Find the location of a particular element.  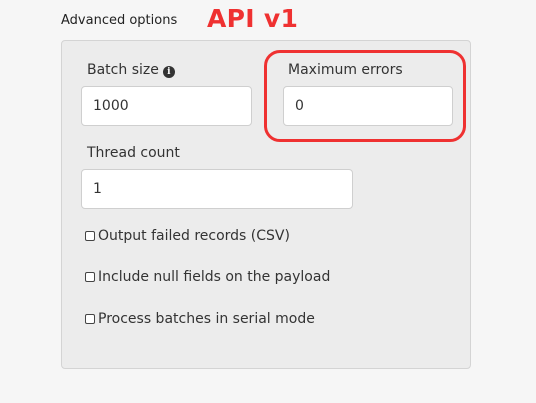

thread-count-input: 1 is located at coordinates (217, 189).